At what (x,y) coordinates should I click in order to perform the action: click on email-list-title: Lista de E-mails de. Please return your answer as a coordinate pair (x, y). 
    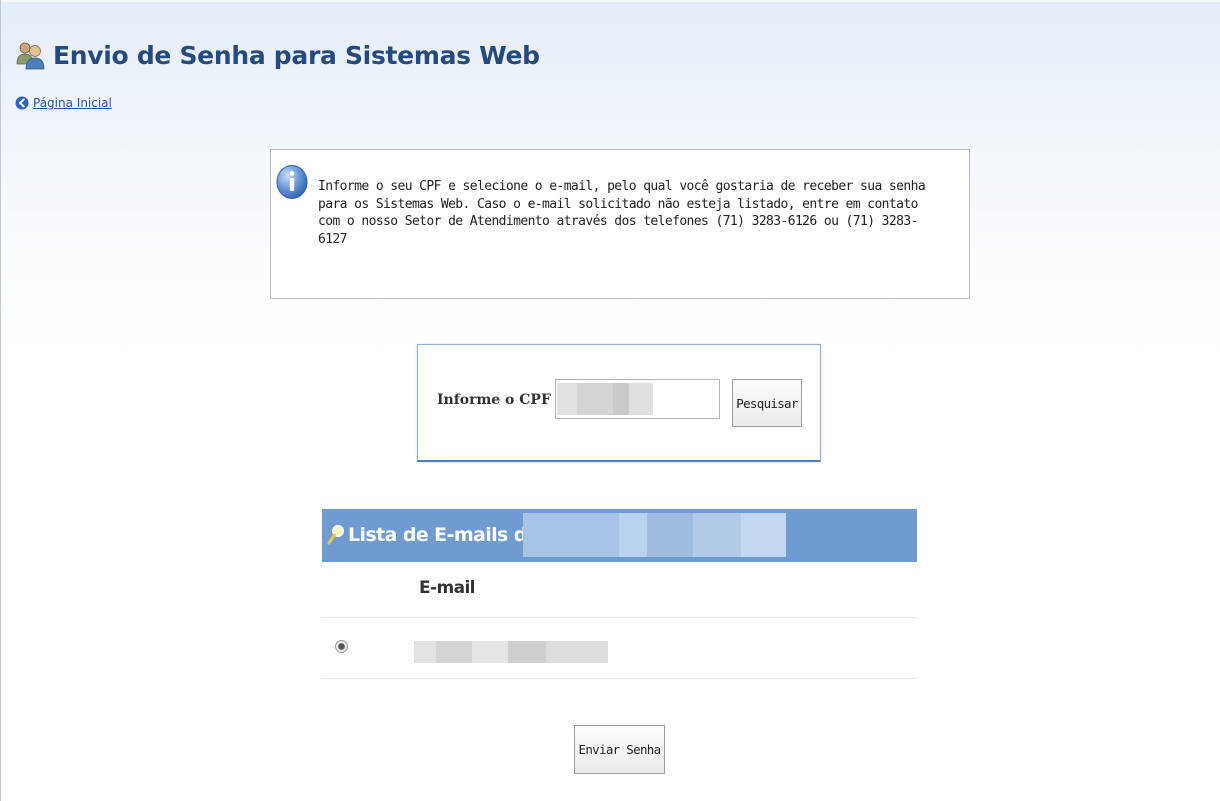
    Looking at the image, I should click on (444, 535).